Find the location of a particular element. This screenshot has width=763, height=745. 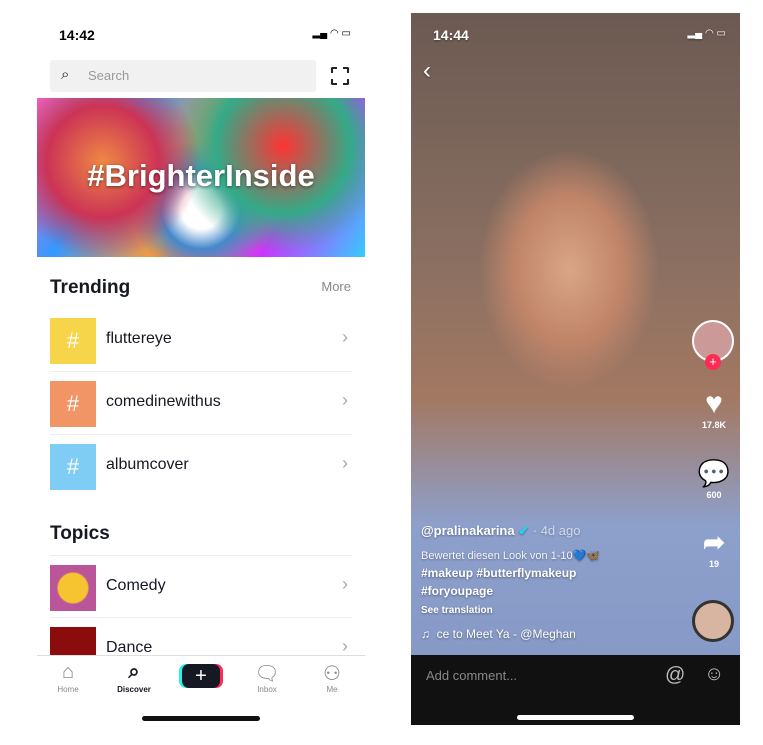

tab-me: ⚇ Me is located at coordinates (332, 677).